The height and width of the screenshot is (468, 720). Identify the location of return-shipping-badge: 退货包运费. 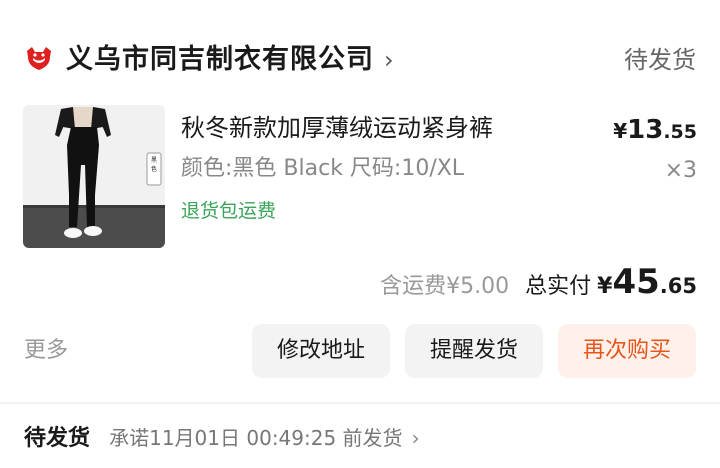
(229, 211).